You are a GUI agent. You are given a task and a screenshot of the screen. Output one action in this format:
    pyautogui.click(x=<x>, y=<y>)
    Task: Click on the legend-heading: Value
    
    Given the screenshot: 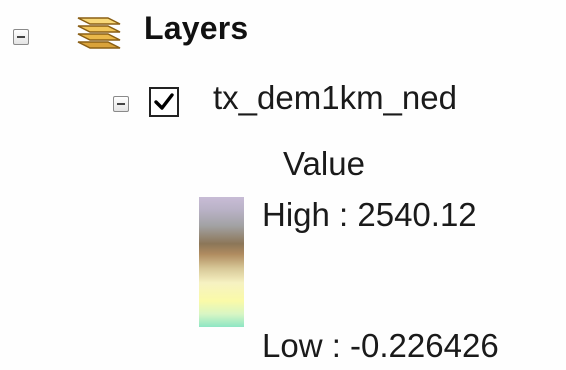 What is the action you would take?
    pyautogui.click(x=324, y=163)
    